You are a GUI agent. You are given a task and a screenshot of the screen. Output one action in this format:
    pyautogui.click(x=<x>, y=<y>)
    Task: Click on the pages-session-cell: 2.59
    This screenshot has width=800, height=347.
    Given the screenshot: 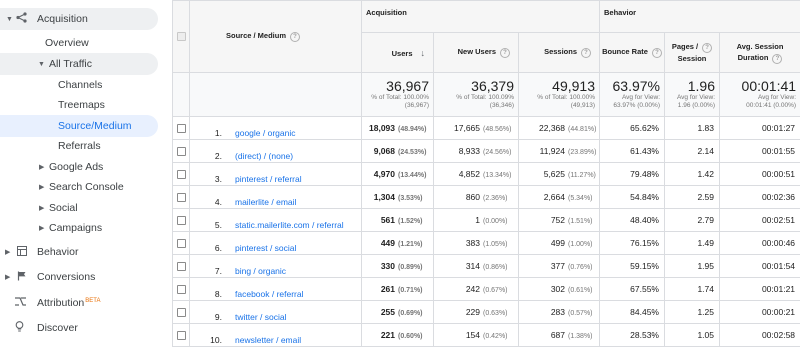 What is the action you would take?
    pyautogui.click(x=692, y=197)
    